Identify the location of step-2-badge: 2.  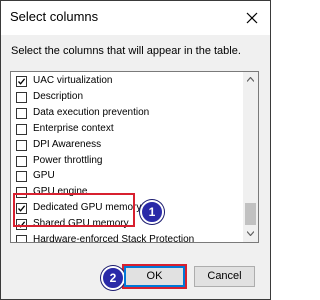
(113, 278).